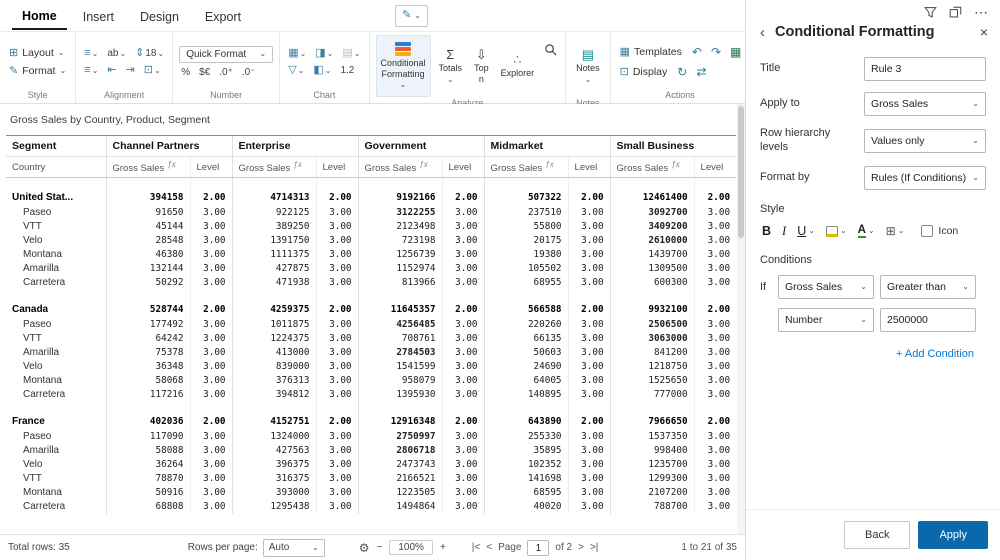 This screenshot has height=560, width=1000. Describe the element at coordinates (476, 547) in the screenshot. I see `first-page-button: |<` at that location.